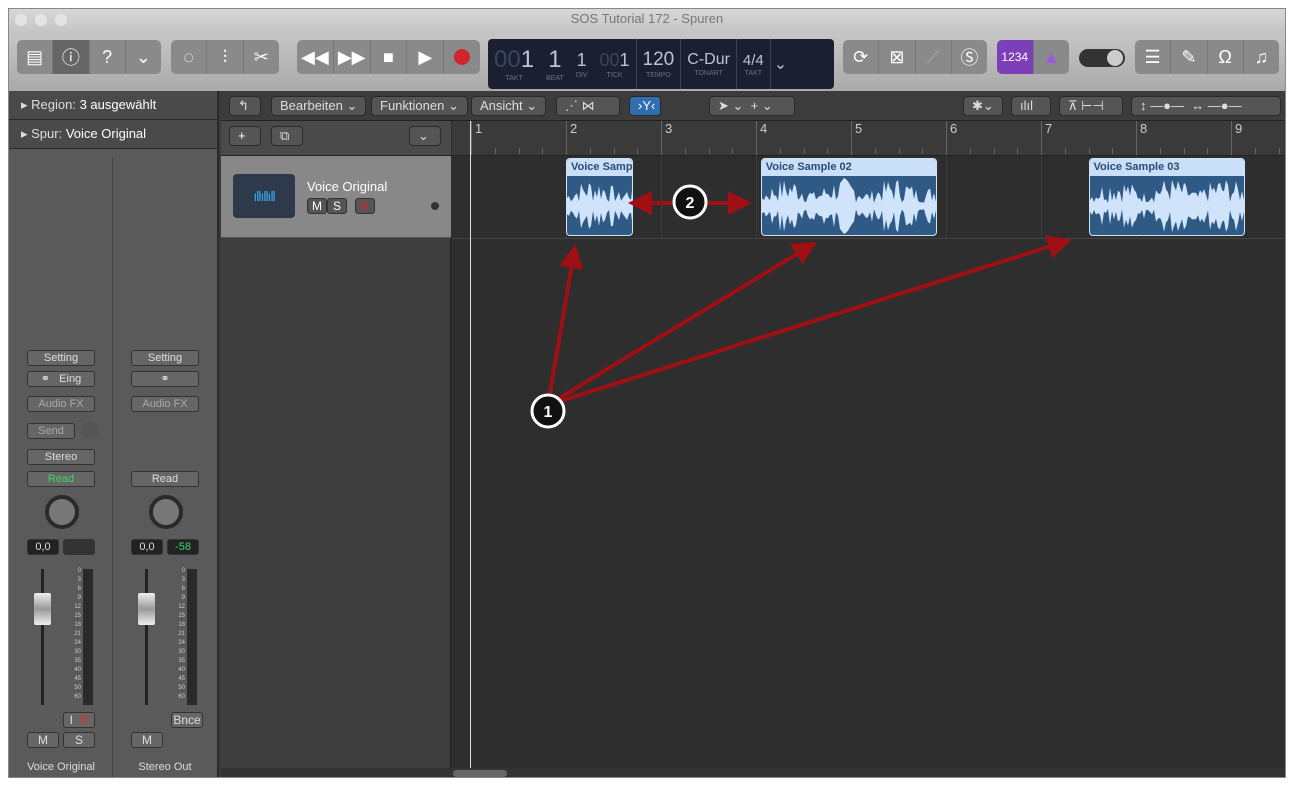 This screenshot has height=787, width=1294. Describe the element at coordinates (1153, 57) in the screenshot. I see `list-editors-icon: ☰` at that location.